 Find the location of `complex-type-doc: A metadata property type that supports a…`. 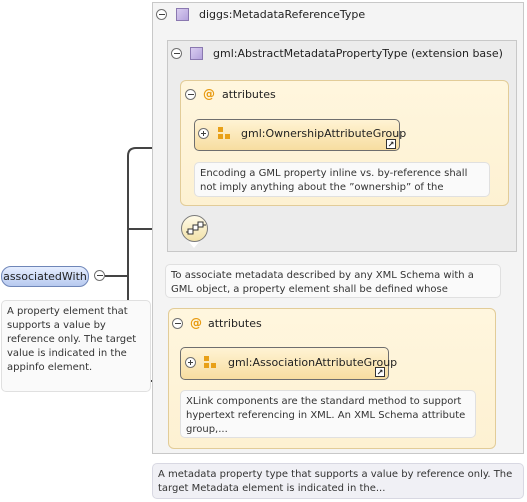

complex-type-doc: A metadata property type that supports a… is located at coordinates (338, 481).